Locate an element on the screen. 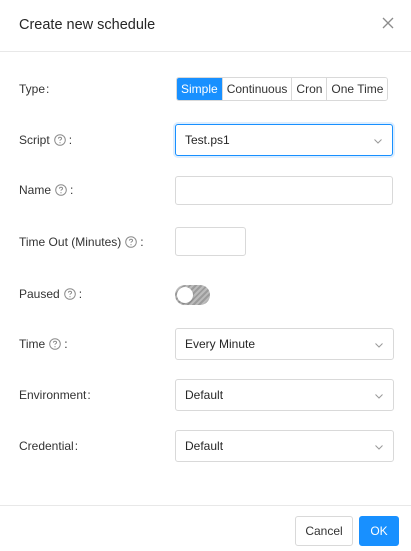 This screenshot has height=551, width=411. dialog-title: Create new schedule is located at coordinates (87, 25).